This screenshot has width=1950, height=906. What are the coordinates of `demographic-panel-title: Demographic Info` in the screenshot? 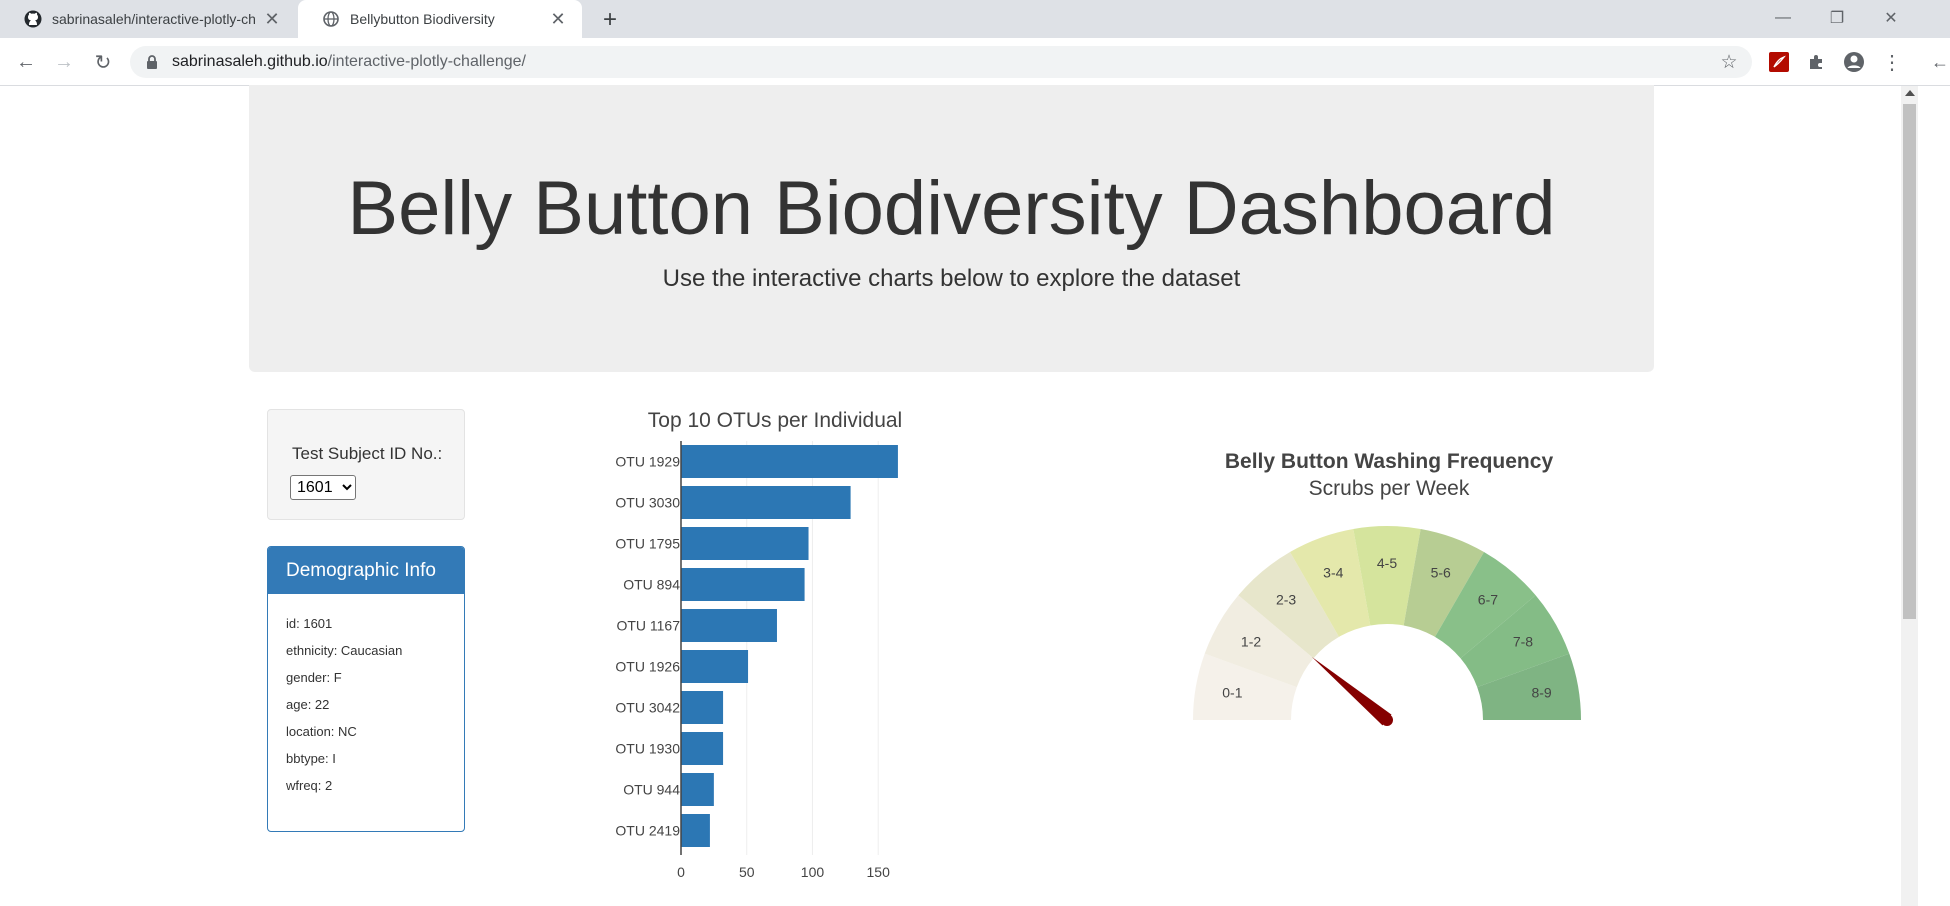 It's located at (366, 570).